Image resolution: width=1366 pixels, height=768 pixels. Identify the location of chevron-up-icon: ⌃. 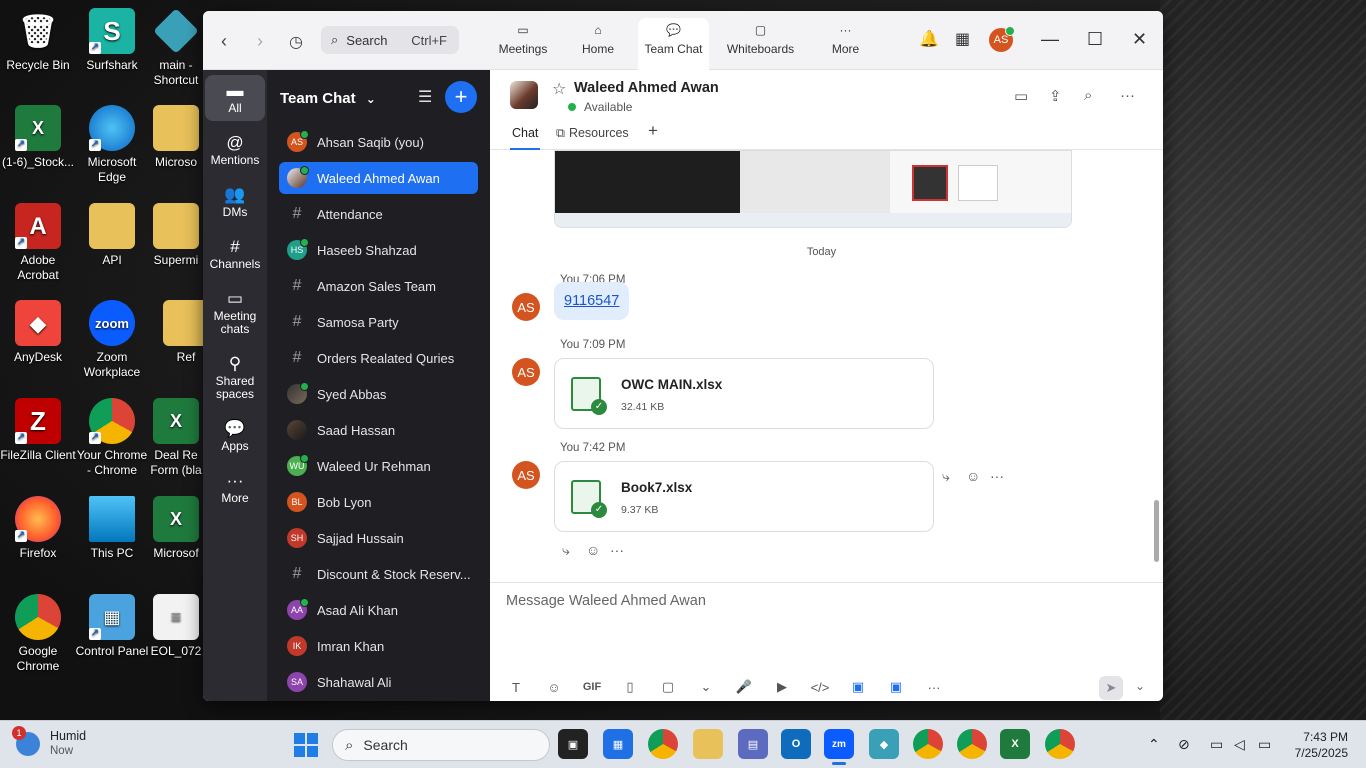
(1154, 744).